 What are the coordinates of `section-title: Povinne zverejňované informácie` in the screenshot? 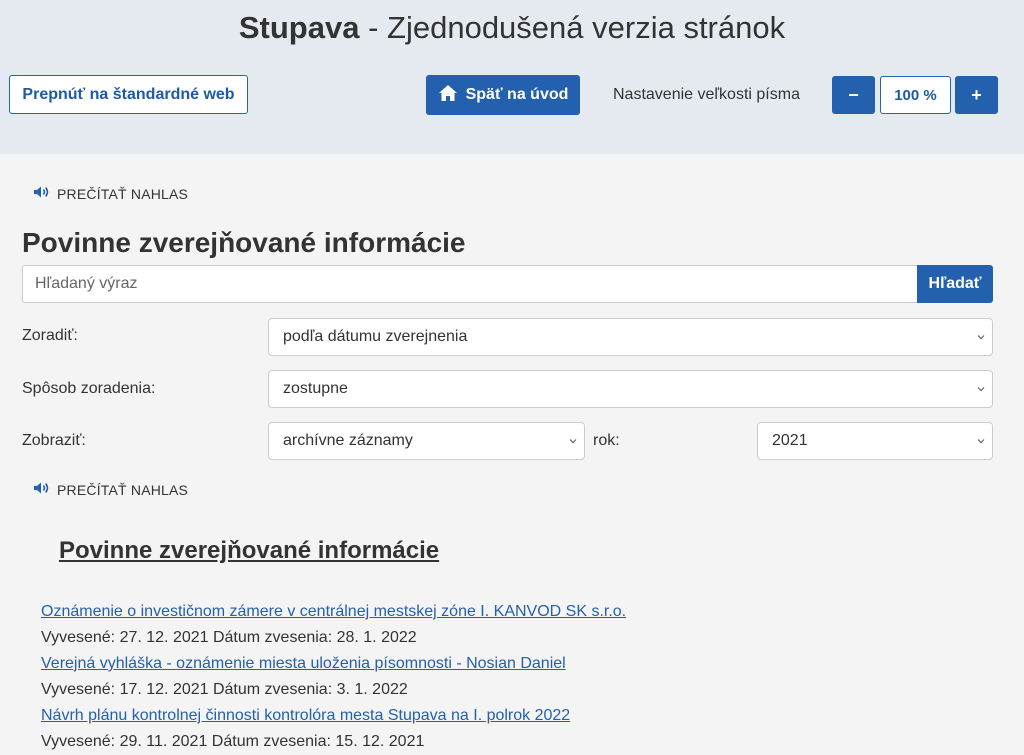 It's located at (249, 550).